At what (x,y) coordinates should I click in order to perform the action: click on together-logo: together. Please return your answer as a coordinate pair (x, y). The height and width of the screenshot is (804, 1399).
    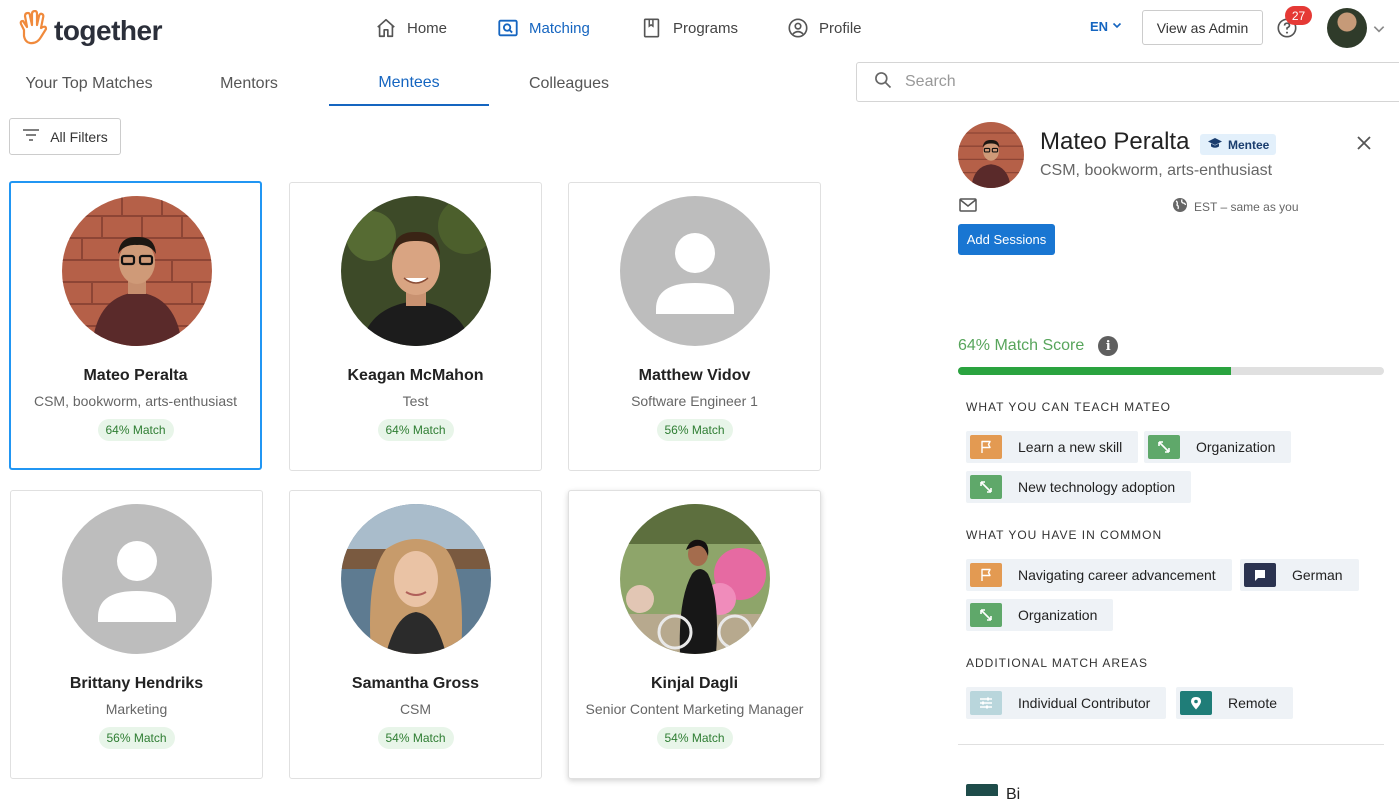
    Looking at the image, I should click on (90, 30).